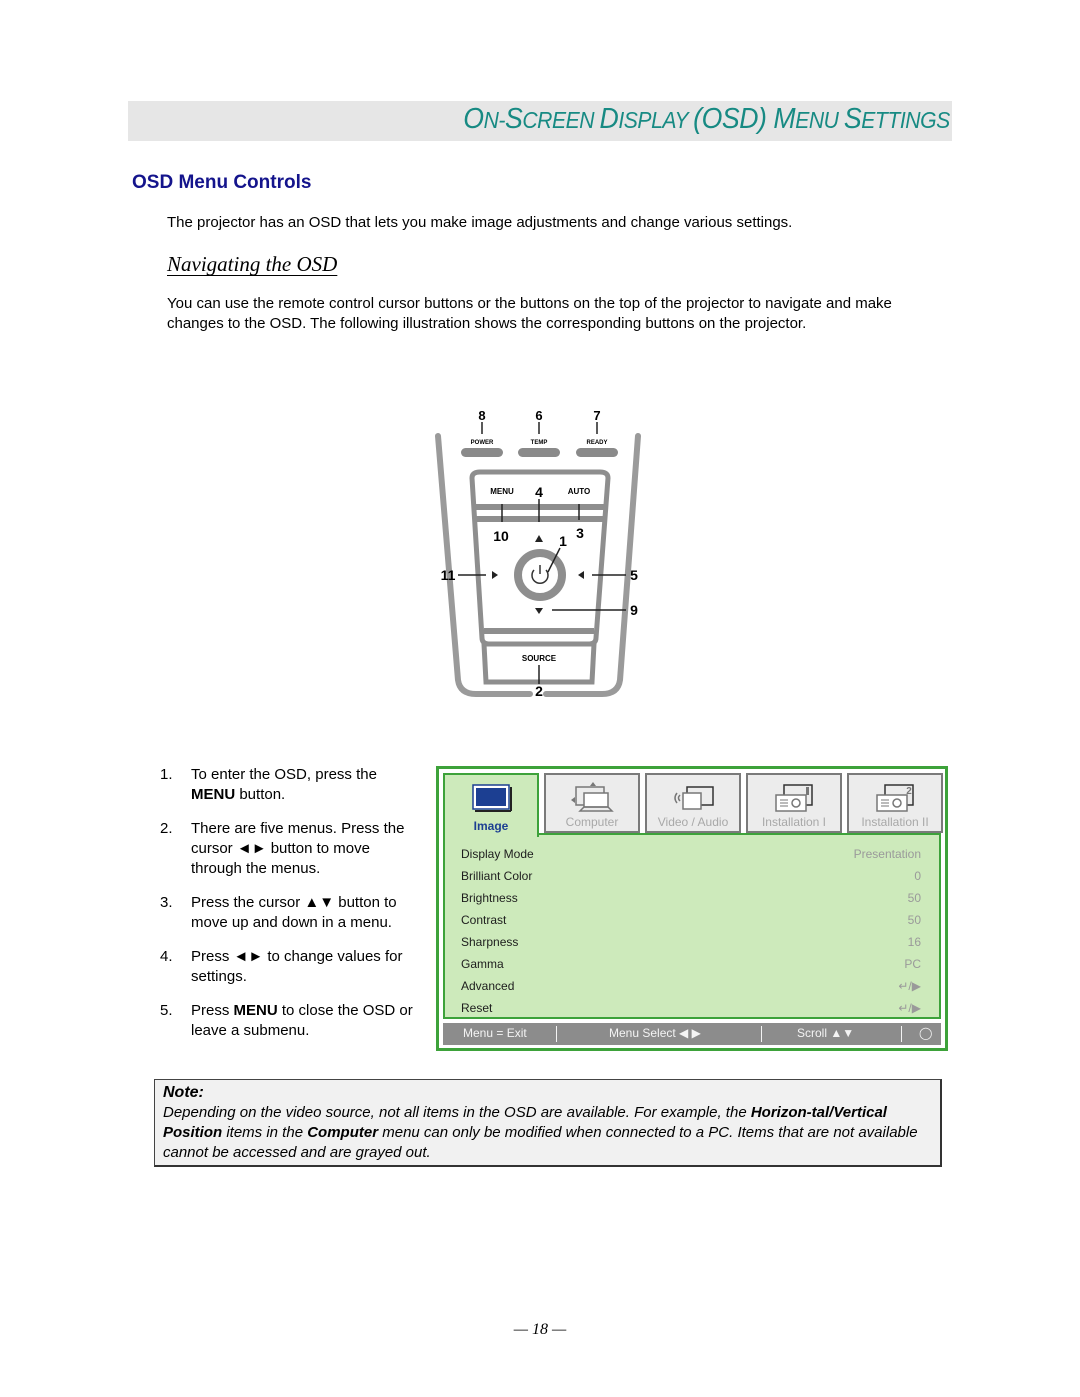 The image size is (1080, 1397). I want to click on osd-tab-installation-1: Installation I, so click(794, 803).